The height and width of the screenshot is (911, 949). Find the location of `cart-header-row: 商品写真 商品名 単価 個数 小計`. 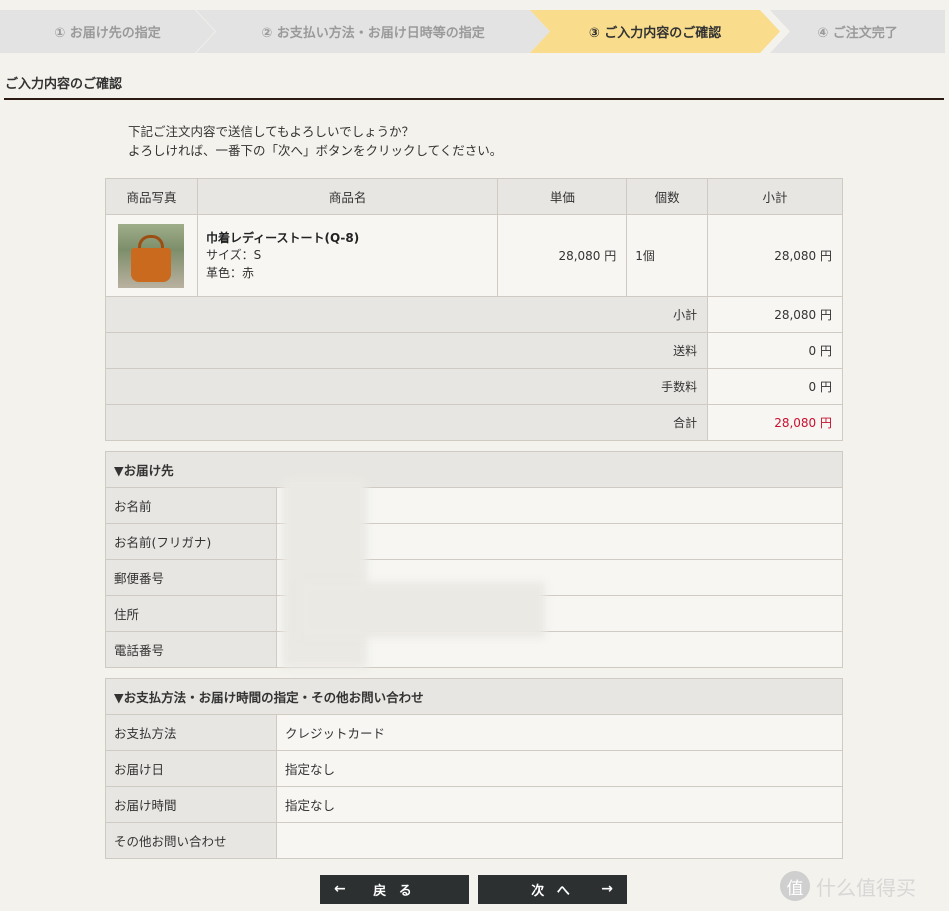

cart-header-row: 商品写真 商品名 単価 個数 小計 is located at coordinates (474, 196).